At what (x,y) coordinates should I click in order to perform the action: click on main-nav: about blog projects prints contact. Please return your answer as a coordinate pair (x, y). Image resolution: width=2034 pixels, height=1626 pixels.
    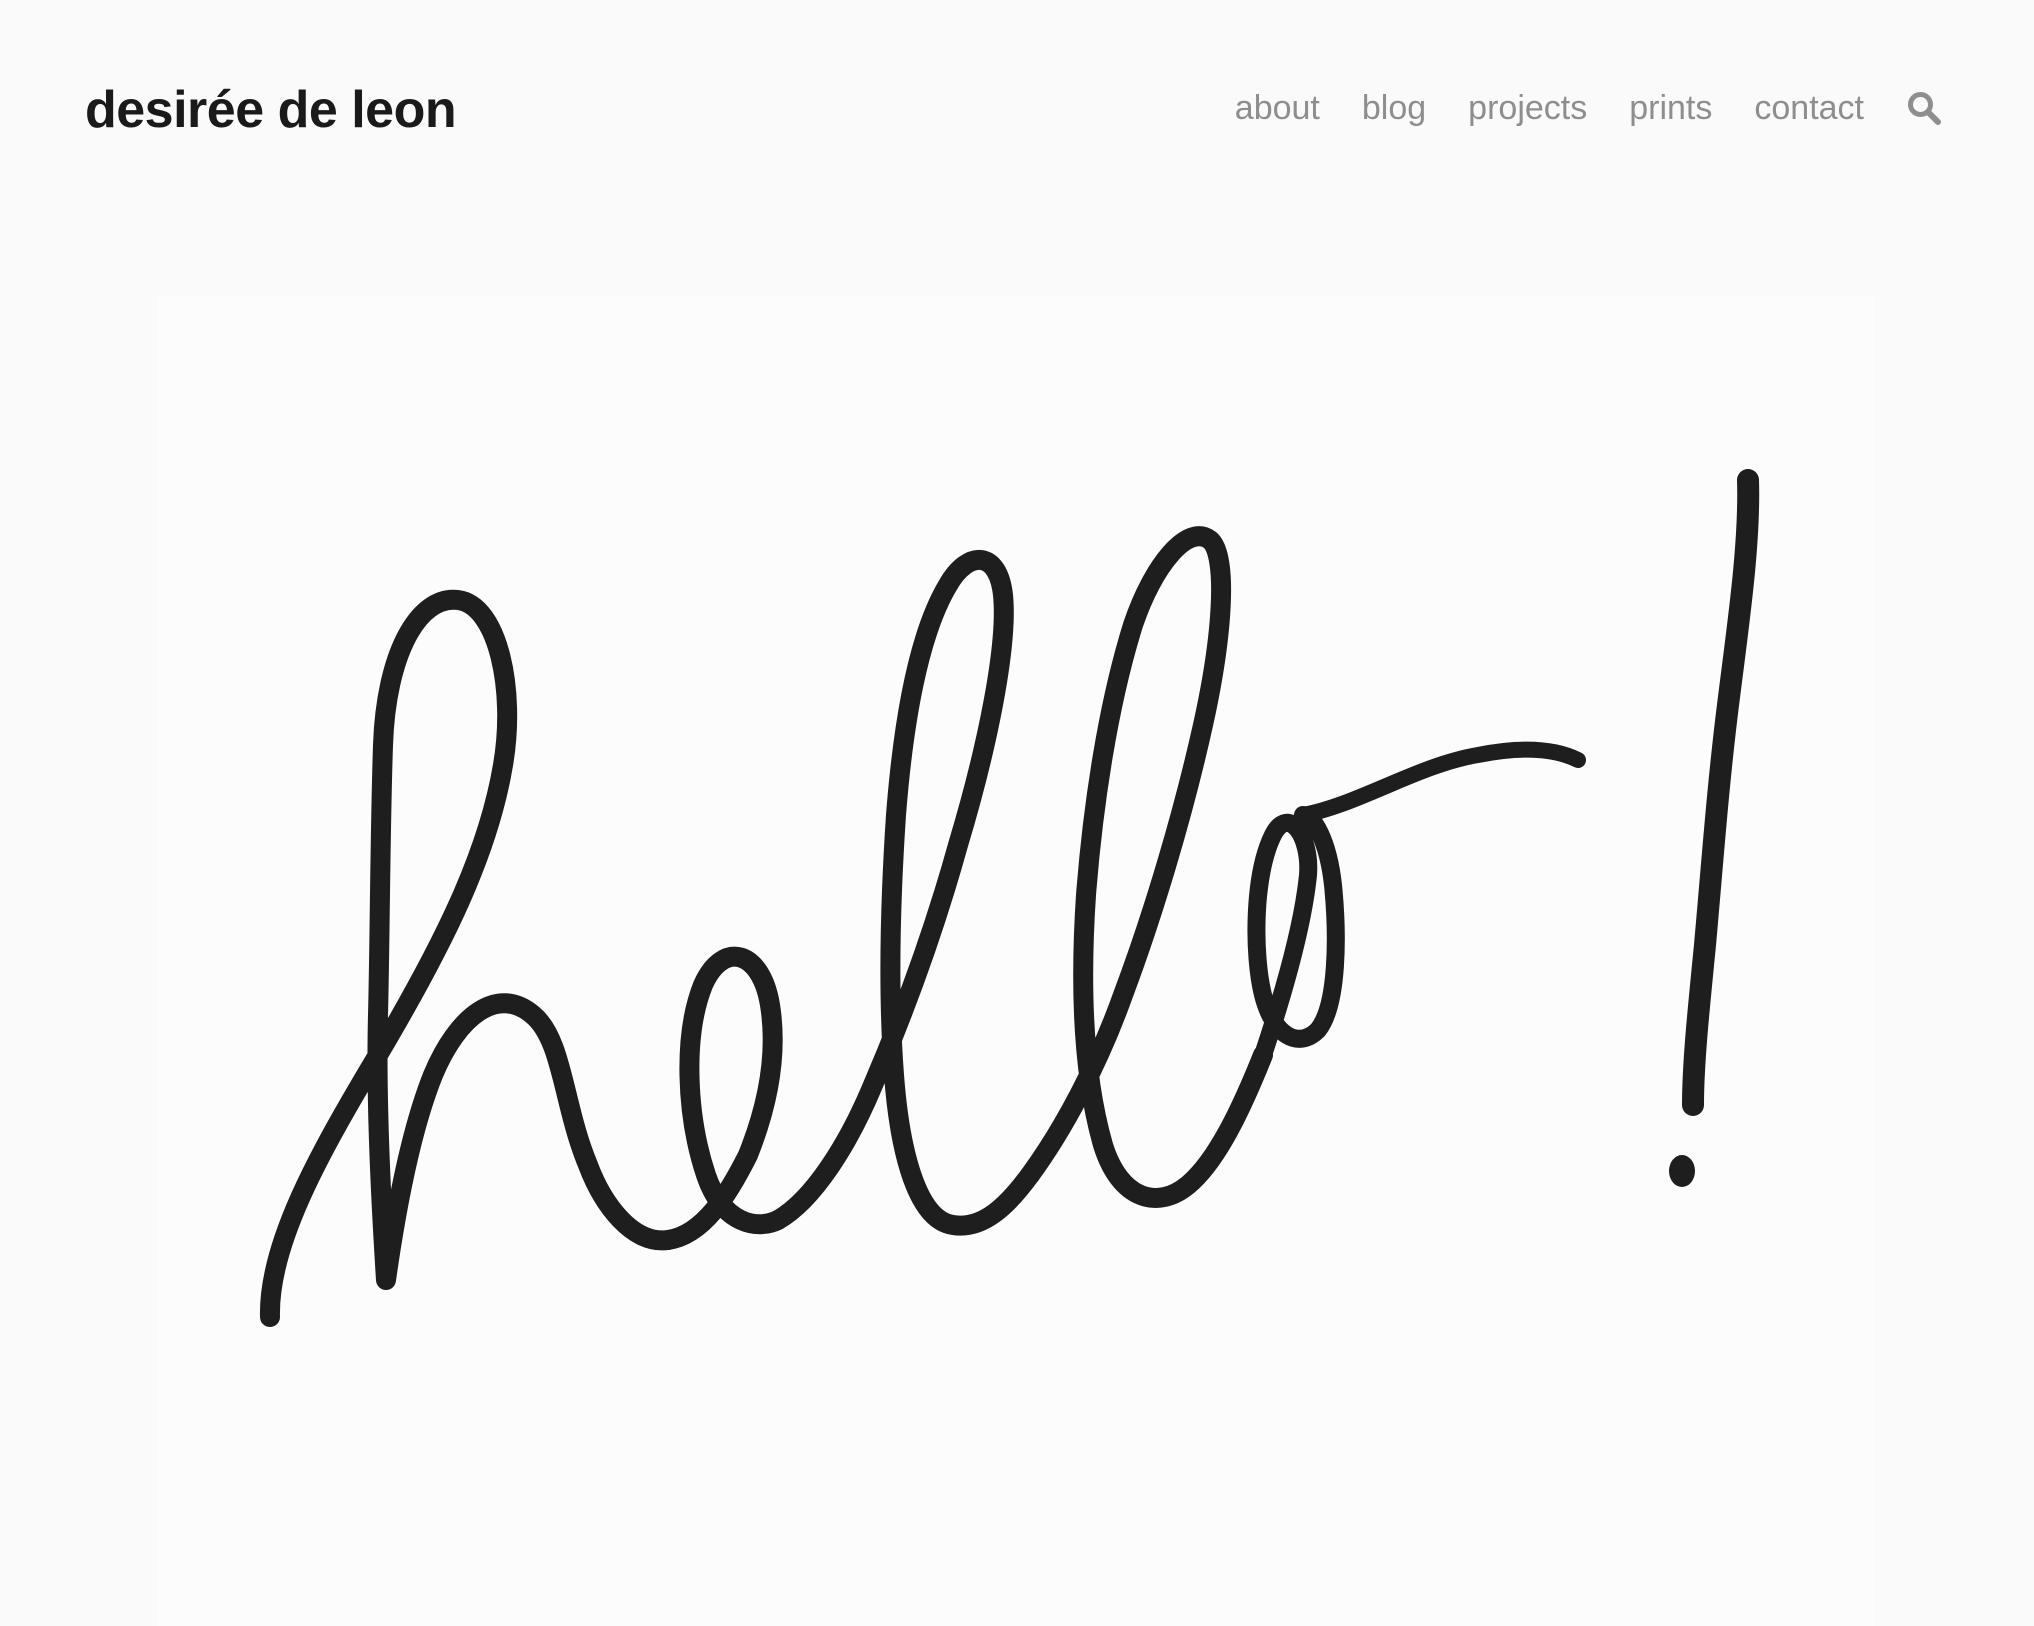
    Looking at the image, I should click on (1589, 108).